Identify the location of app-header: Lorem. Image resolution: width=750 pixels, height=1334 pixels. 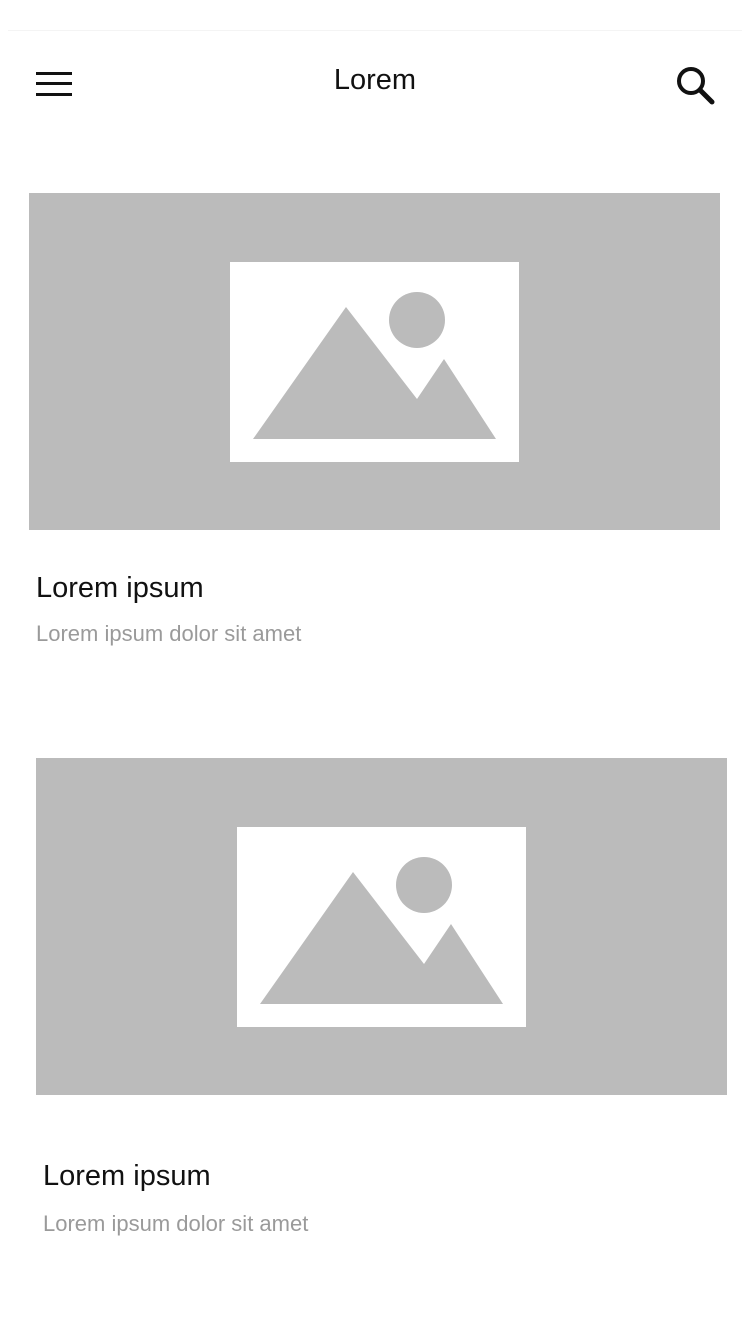
(375, 75).